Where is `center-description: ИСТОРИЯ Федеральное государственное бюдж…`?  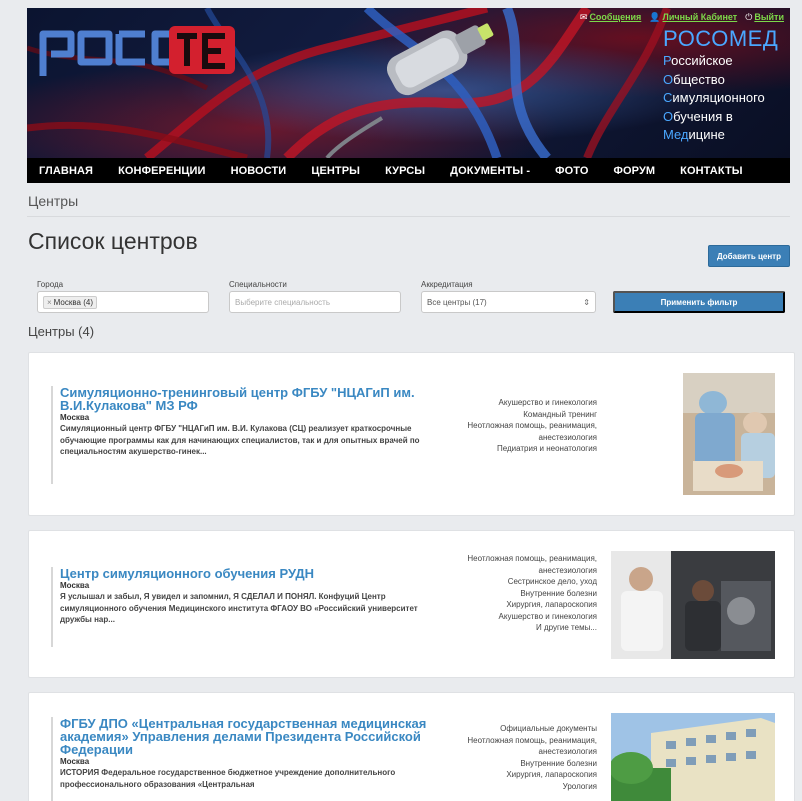
center-description: ИСТОРИЯ Федеральное государственное бюдж… is located at coordinates (228, 778).